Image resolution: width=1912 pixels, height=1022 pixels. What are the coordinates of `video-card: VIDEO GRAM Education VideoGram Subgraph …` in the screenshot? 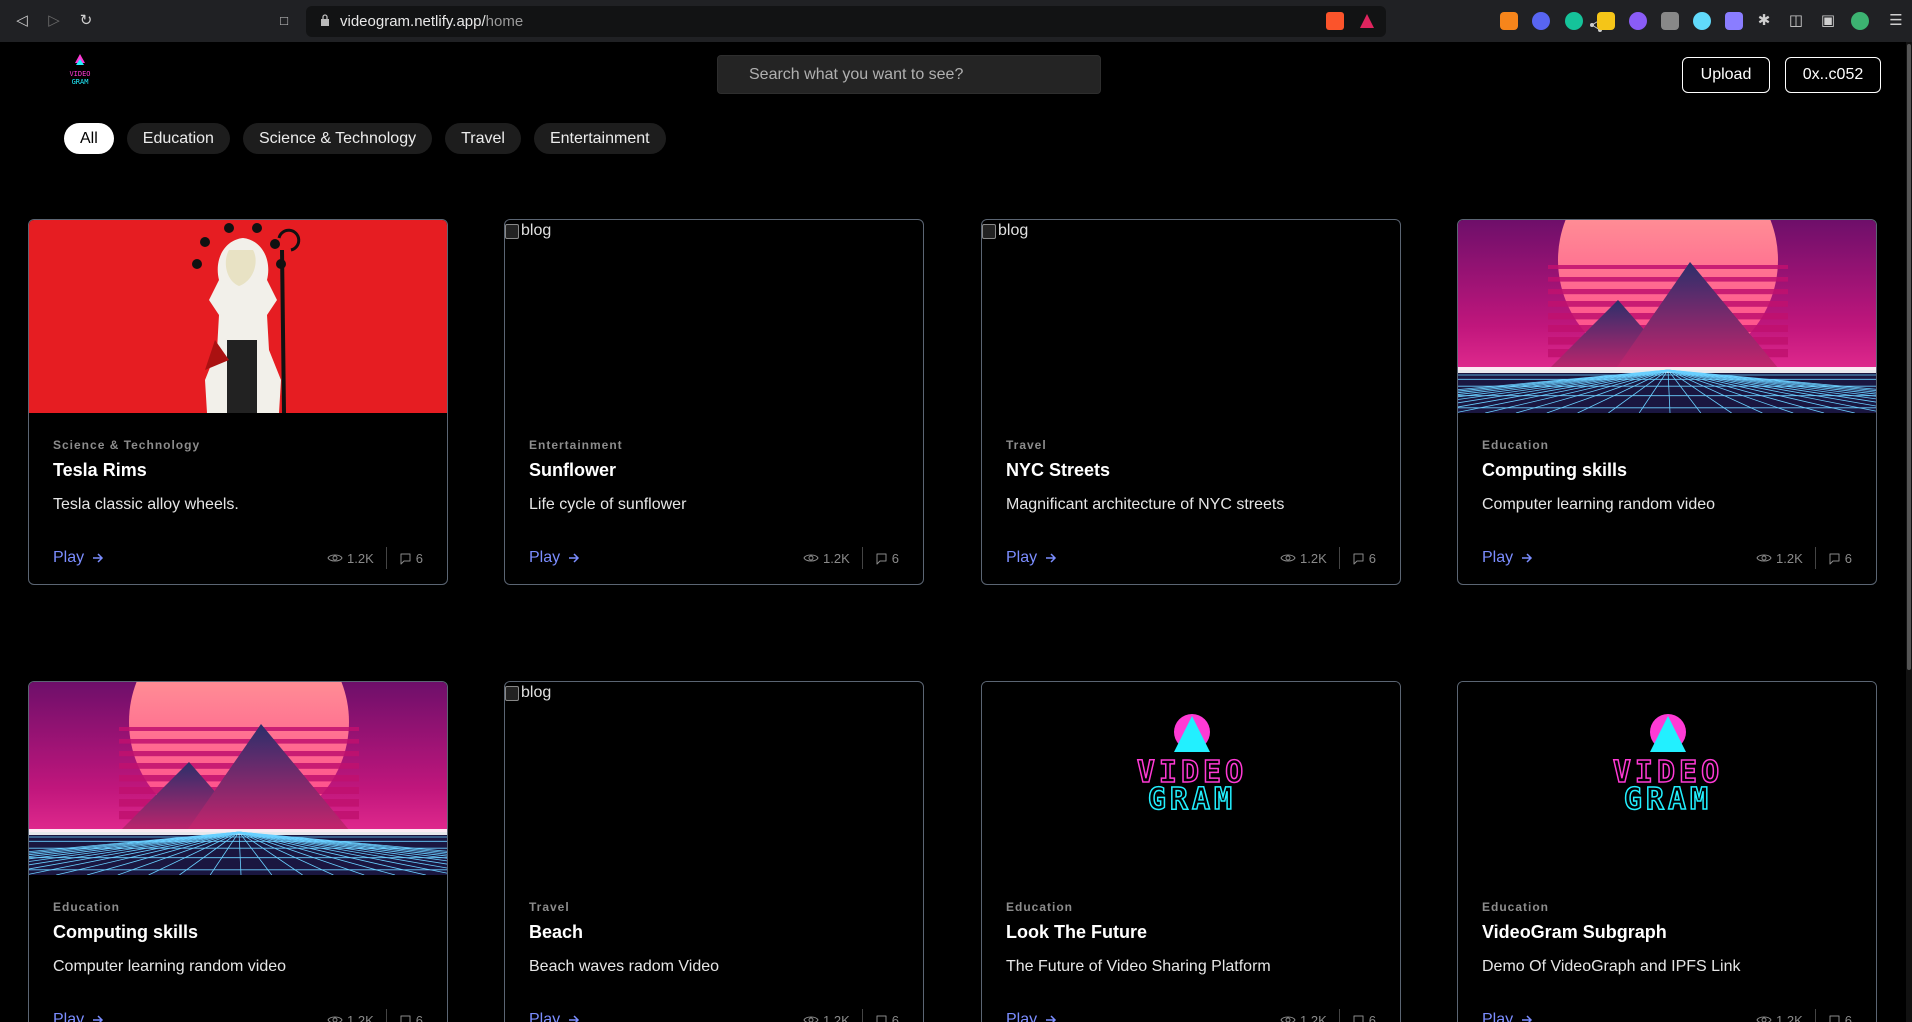 It's located at (1667, 851).